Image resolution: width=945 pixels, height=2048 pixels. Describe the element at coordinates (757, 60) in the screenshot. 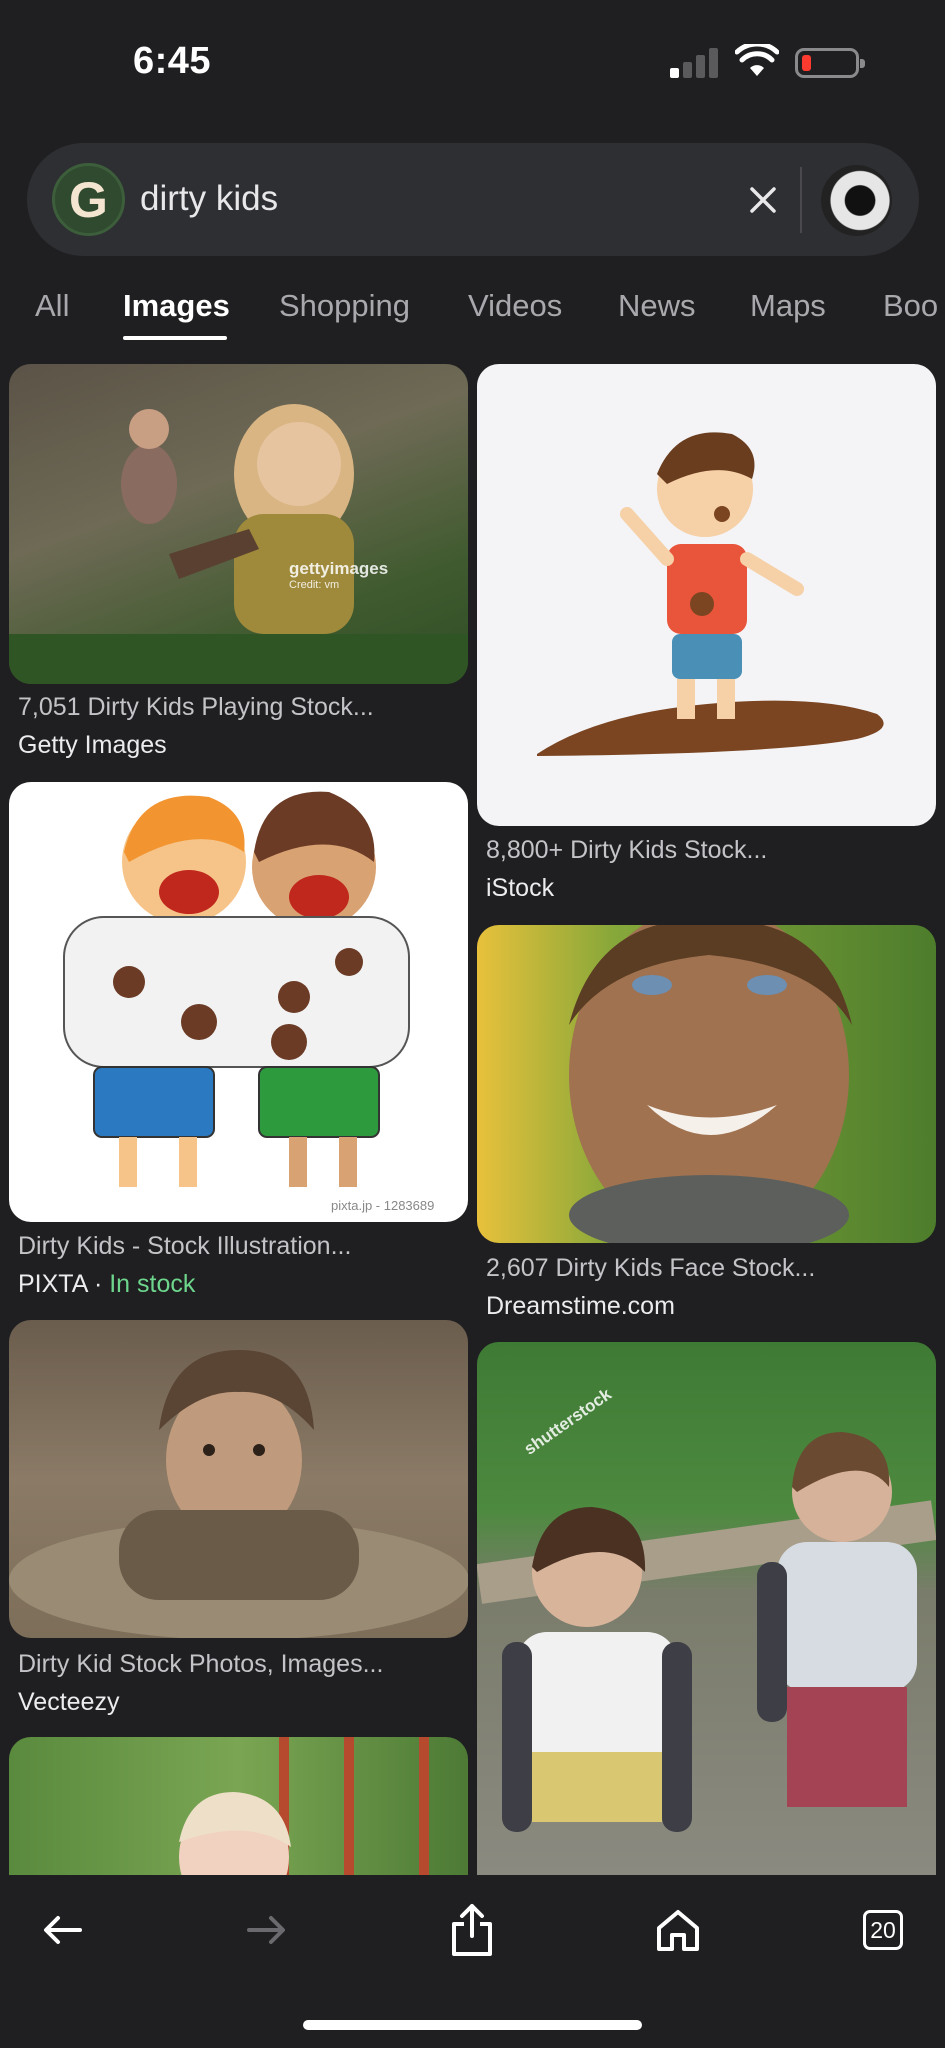

I see `wifi-icon` at that location.